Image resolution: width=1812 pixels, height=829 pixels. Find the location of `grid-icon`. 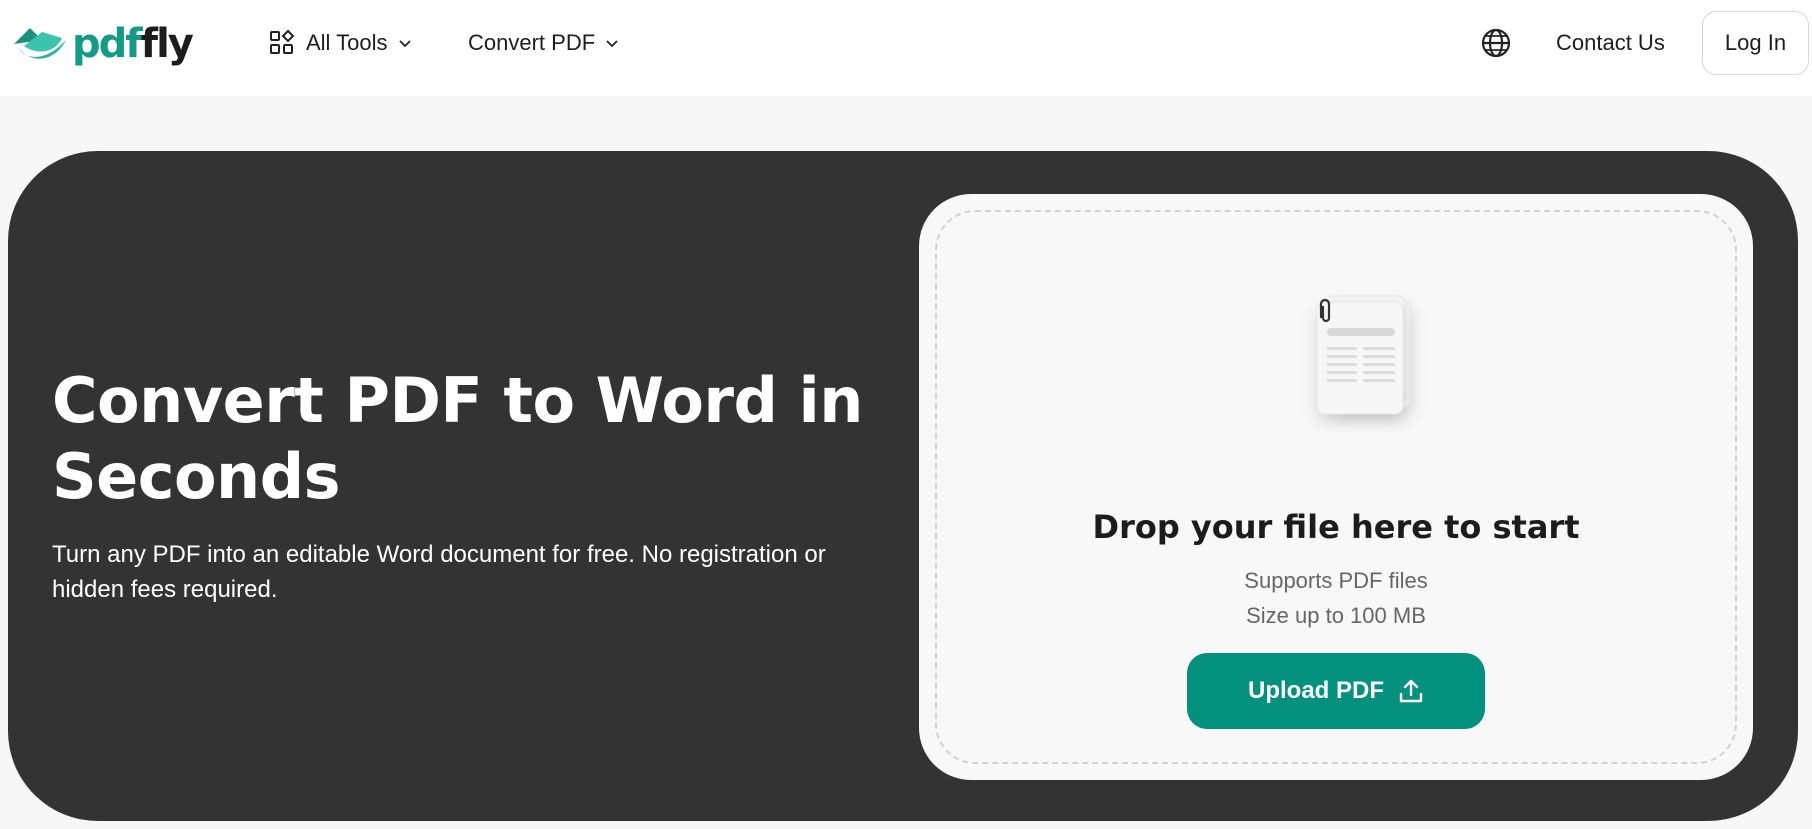

grid-icon is located at coordinates (282, 41).